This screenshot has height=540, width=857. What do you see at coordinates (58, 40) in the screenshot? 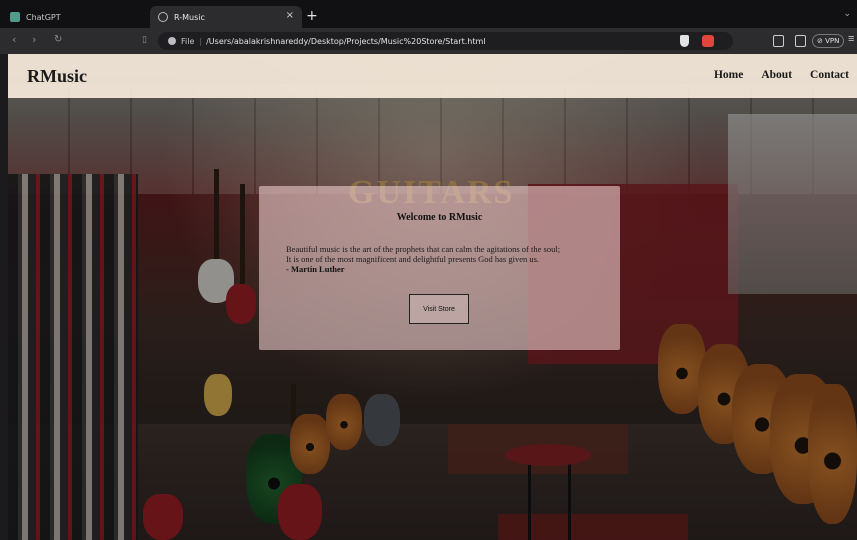
I see `reload-icon: ↻` at bounding box center [58, 40].